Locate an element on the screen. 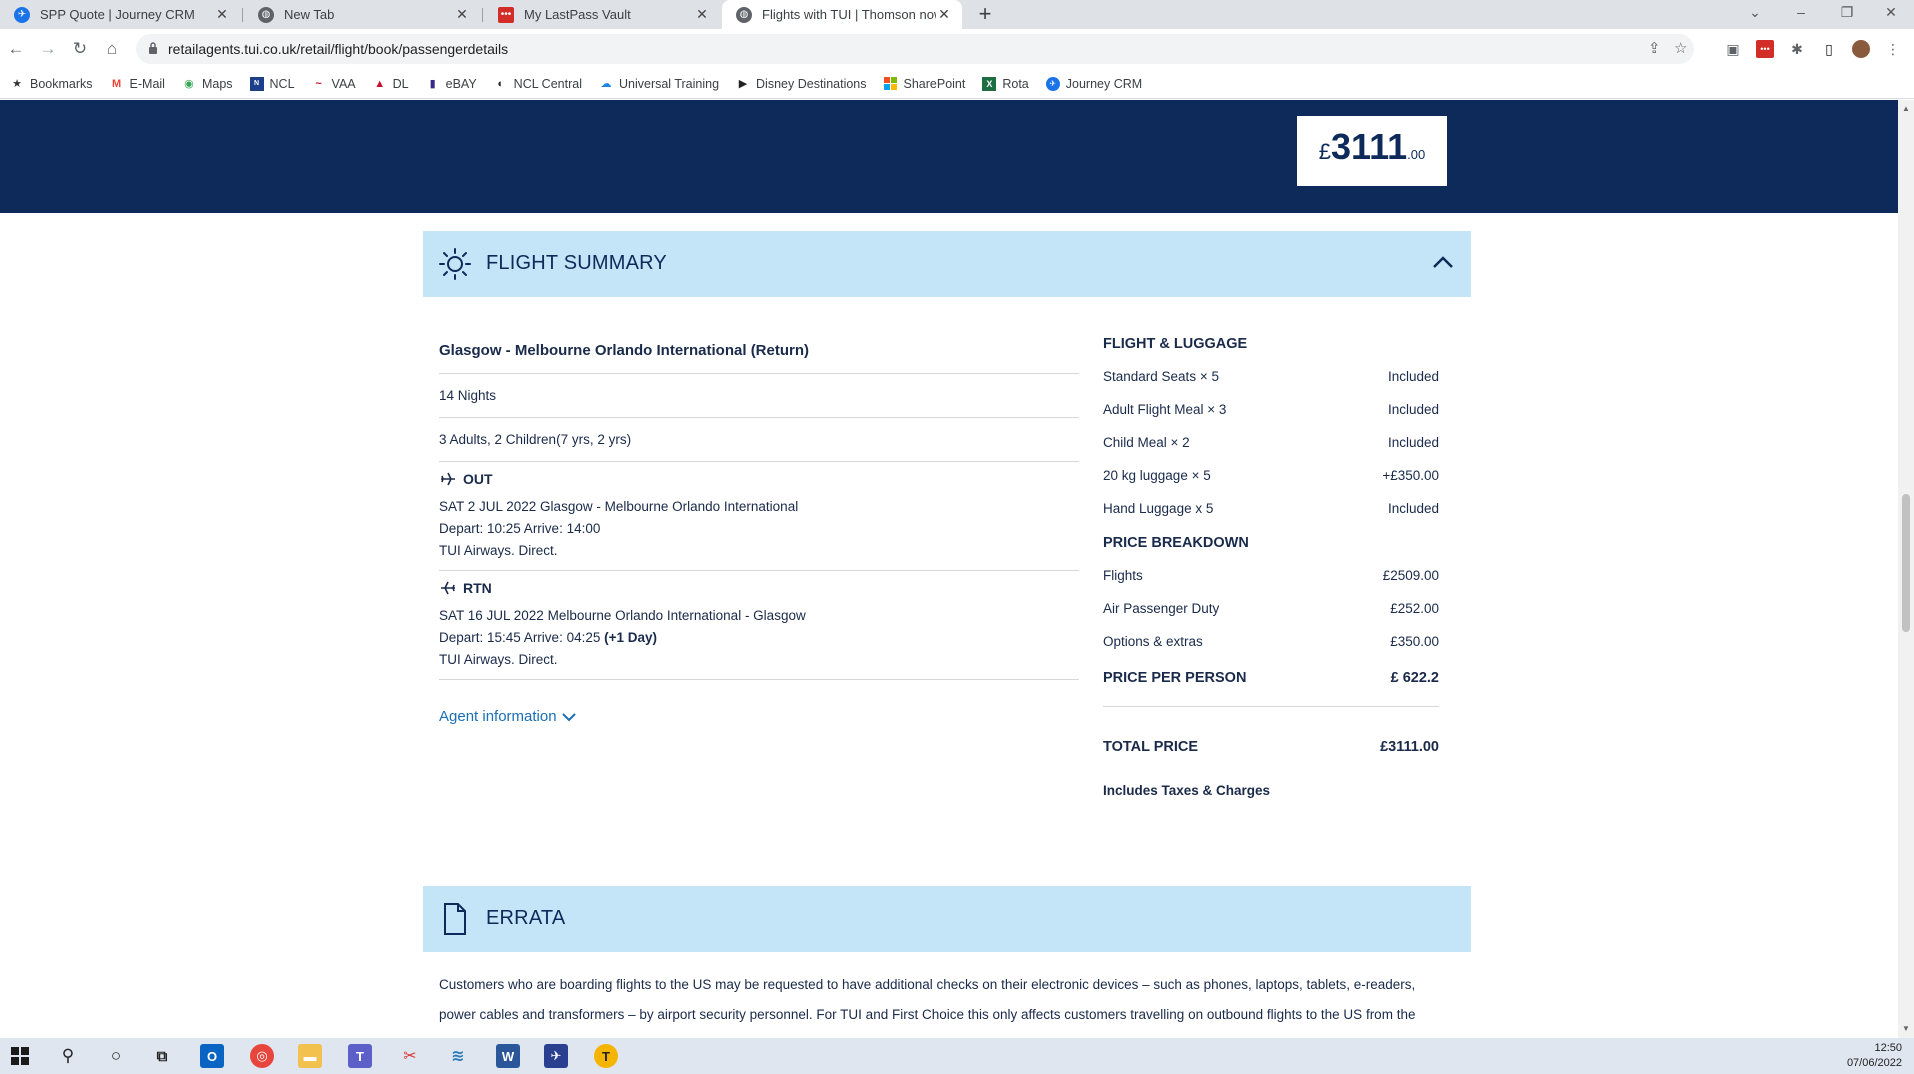 The width and height of the screenshot is (1914, 1074). lastpass-icon: ••• is located at coordinates (506, 14).